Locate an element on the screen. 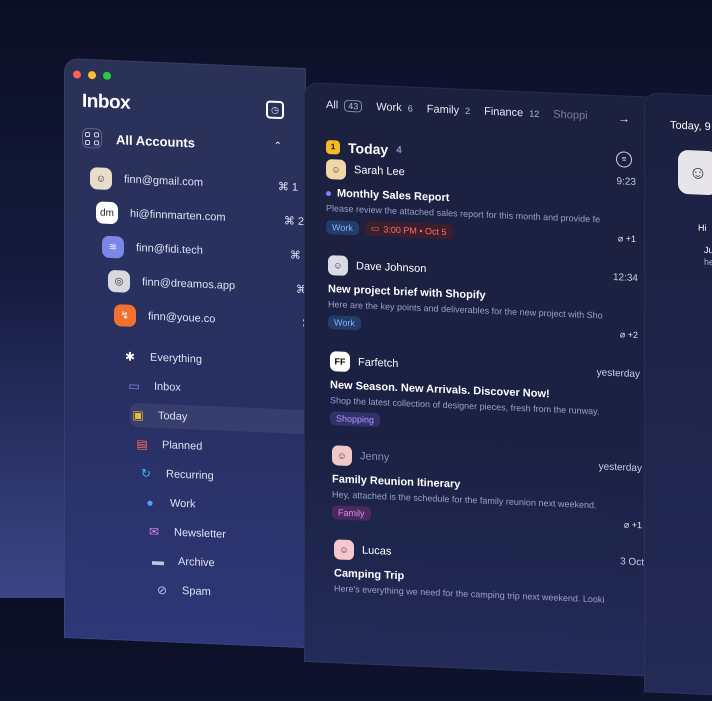 This screenshot has width=712, height=701. email-time: 12:34 is located at coordinates (625, 277).